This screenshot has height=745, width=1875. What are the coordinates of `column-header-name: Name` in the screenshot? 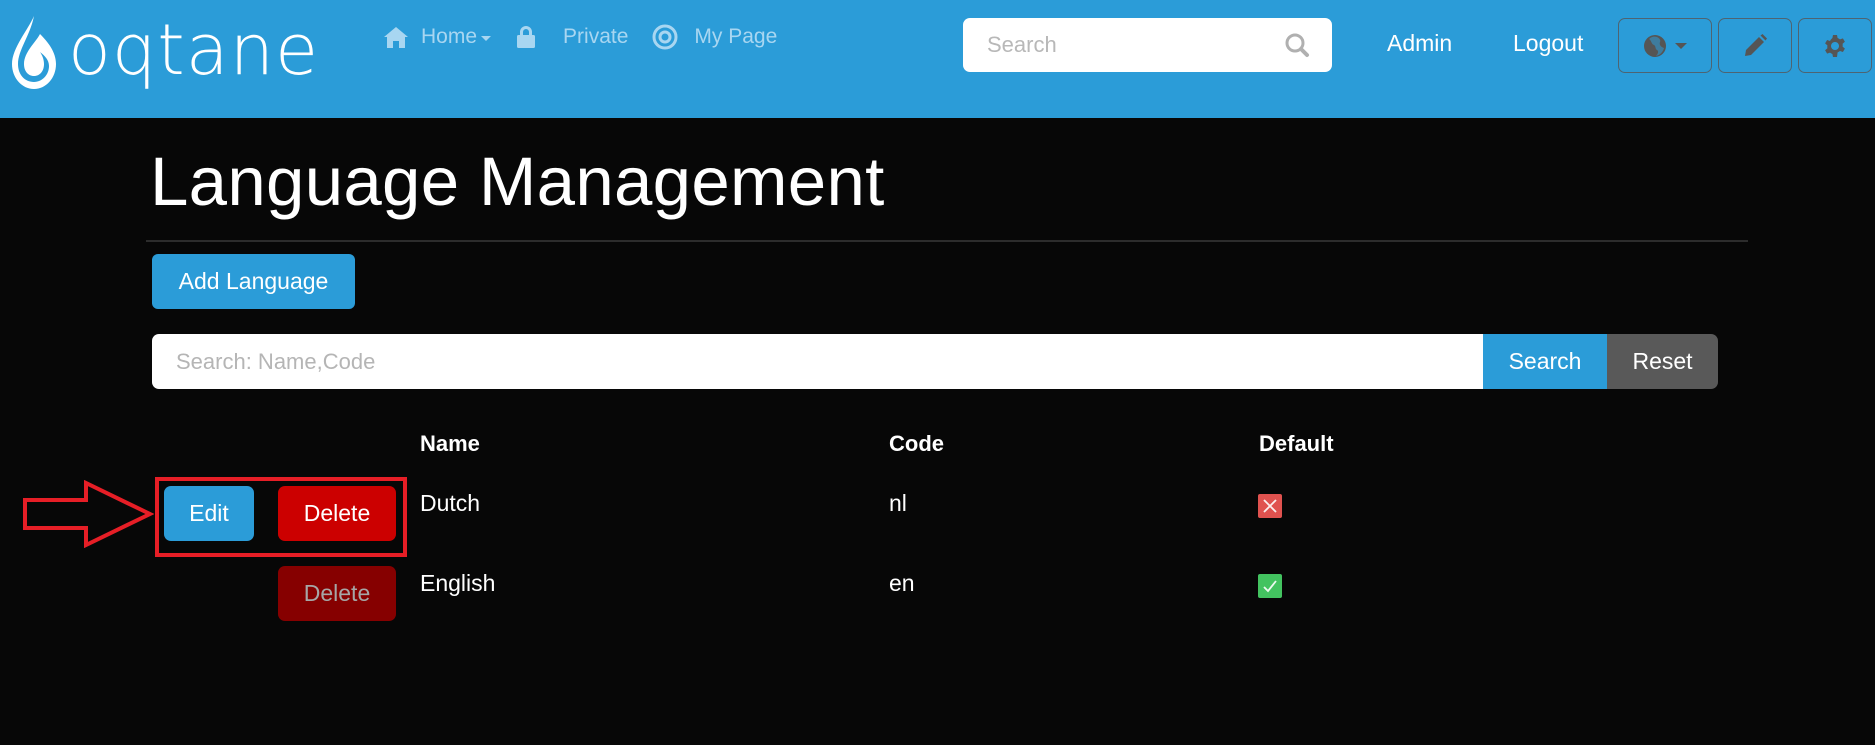 It's located at (450, 443).